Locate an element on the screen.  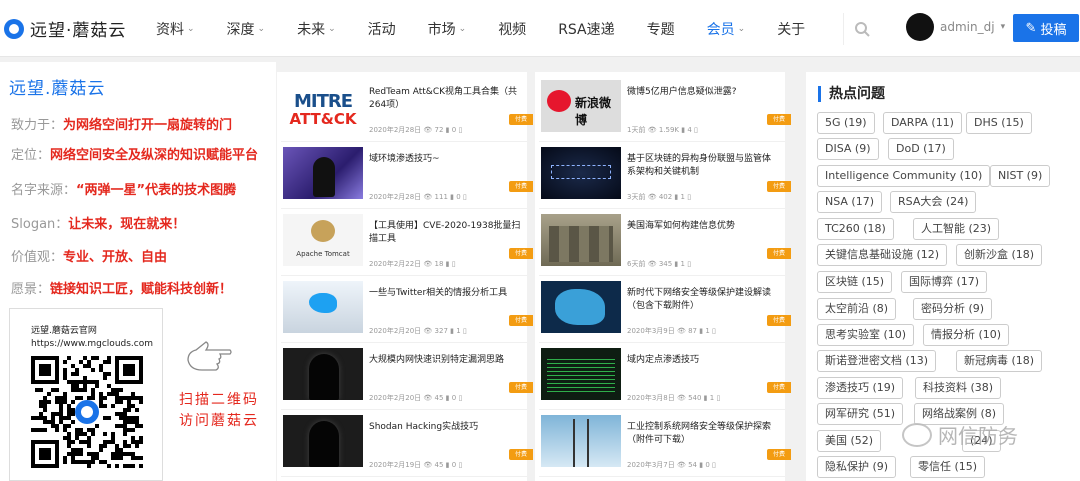
tag-item: 美国 (52) is located at coordinates (849, 441).